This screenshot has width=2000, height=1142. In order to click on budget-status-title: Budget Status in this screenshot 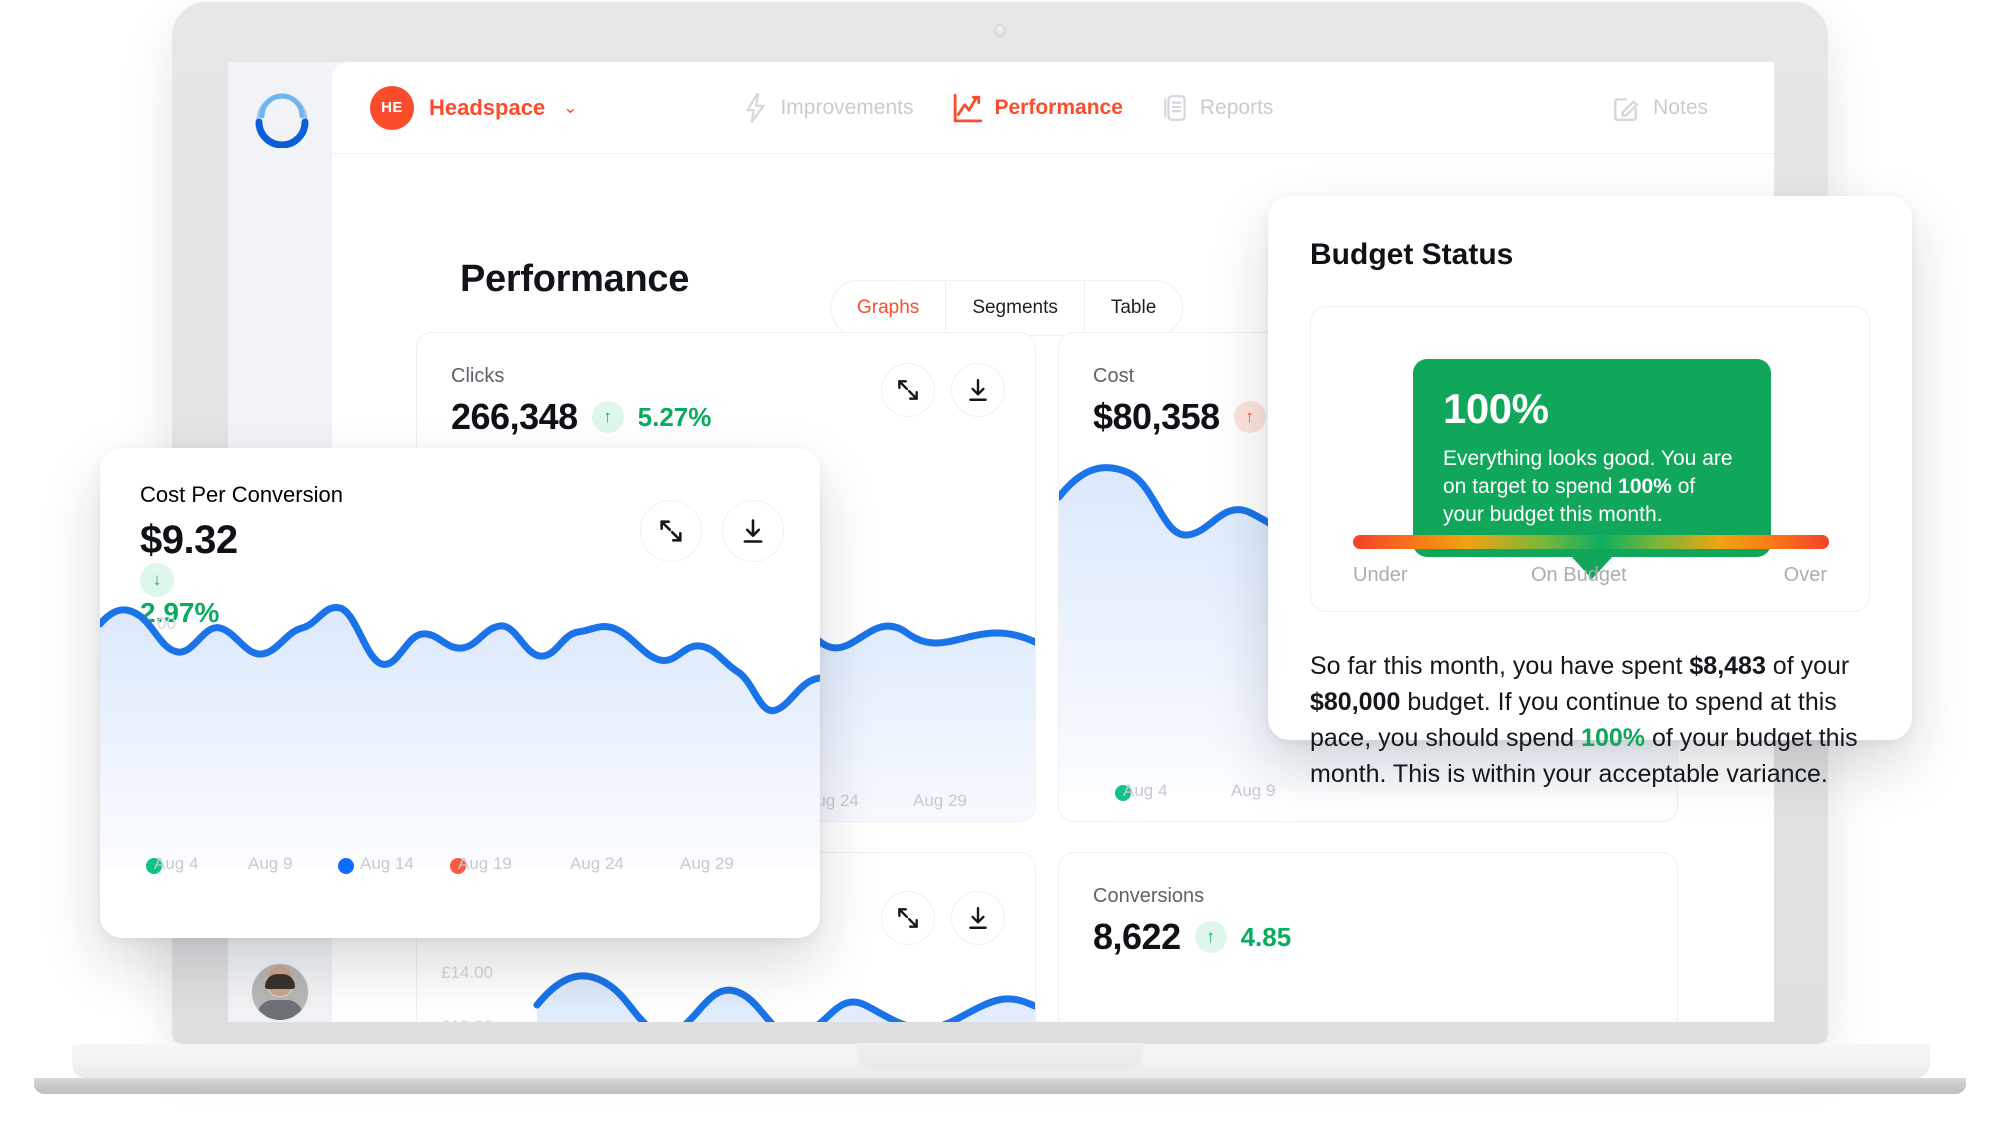, I will do `click(1412, 254)`.